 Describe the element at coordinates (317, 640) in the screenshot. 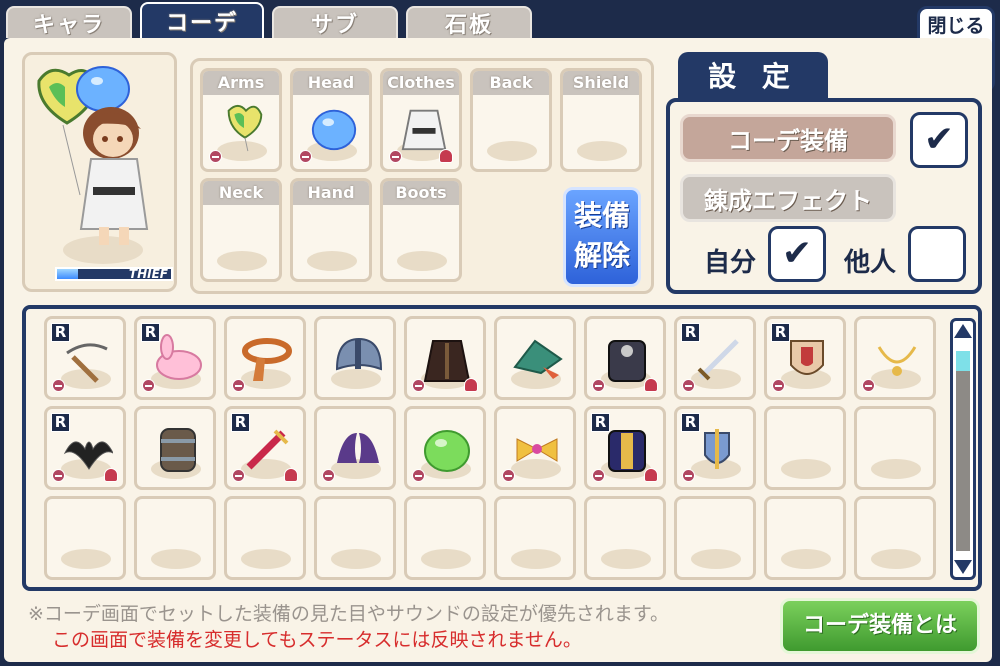

I see `warning-note: この画面で装備を変更してもステータスには反映されません。` at that location.